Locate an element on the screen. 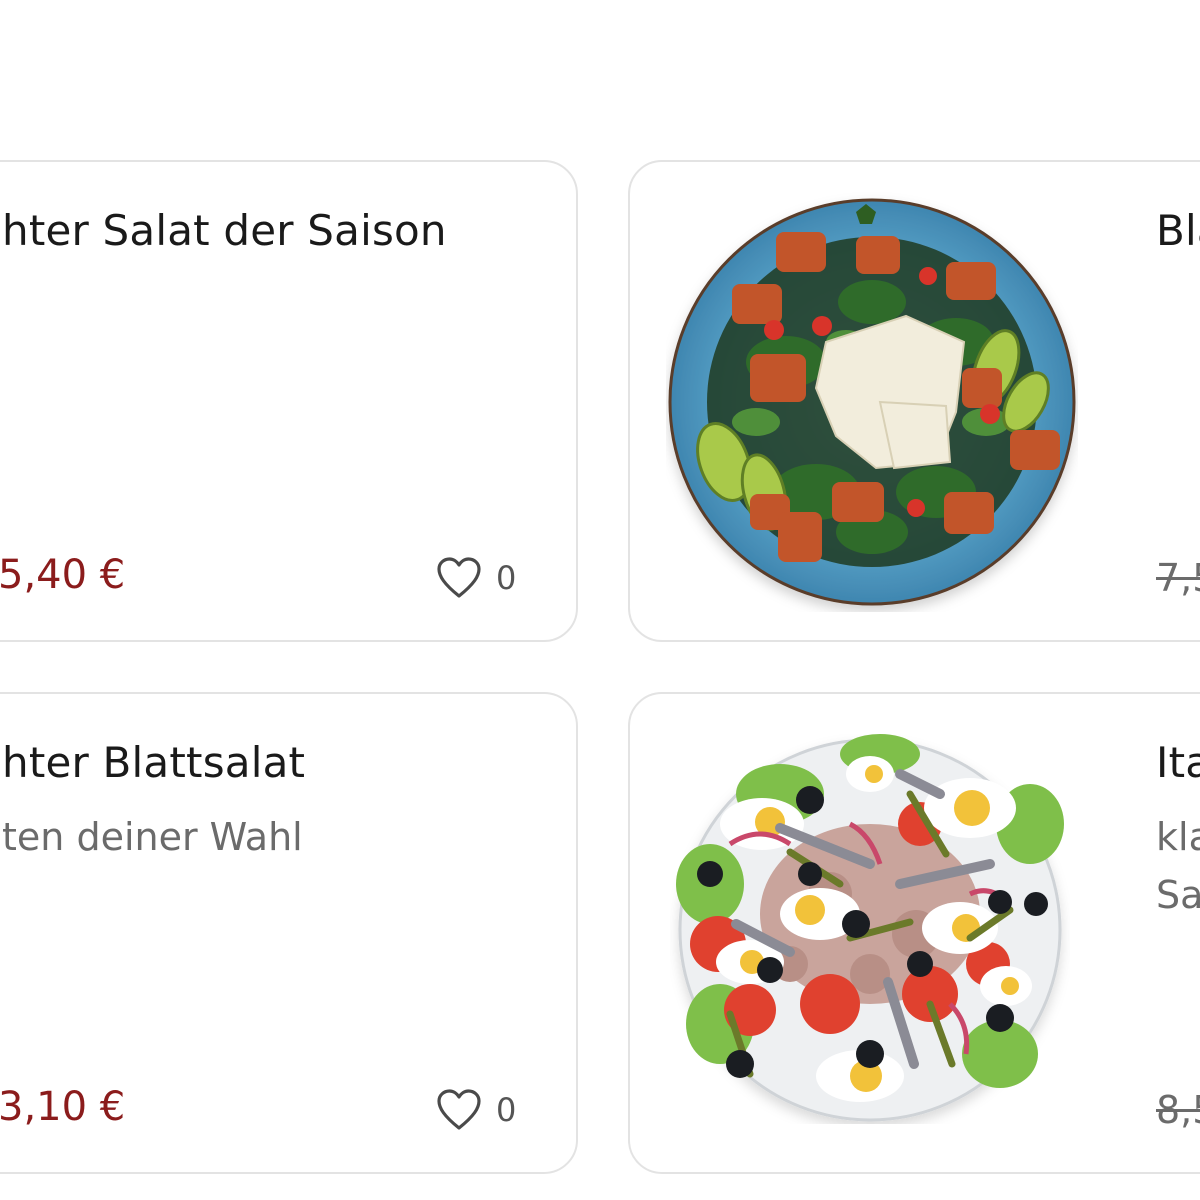 This screenshot has height=1200, width=1200. product-title: hter Blattsalat is located at coordinates (154, 762).